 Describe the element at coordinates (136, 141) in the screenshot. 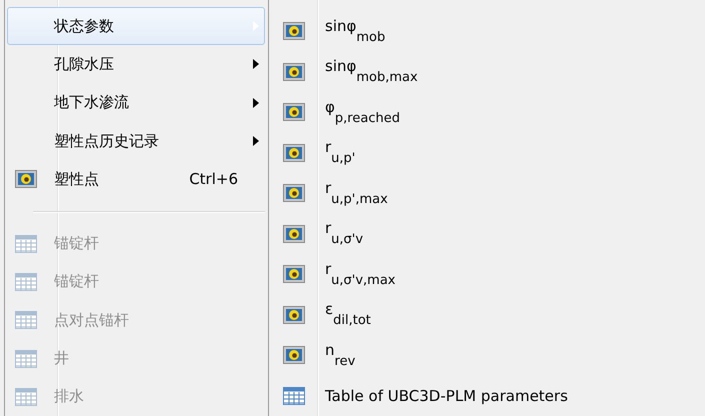

I see `menu-item: 塑性点历史记录` at that location.